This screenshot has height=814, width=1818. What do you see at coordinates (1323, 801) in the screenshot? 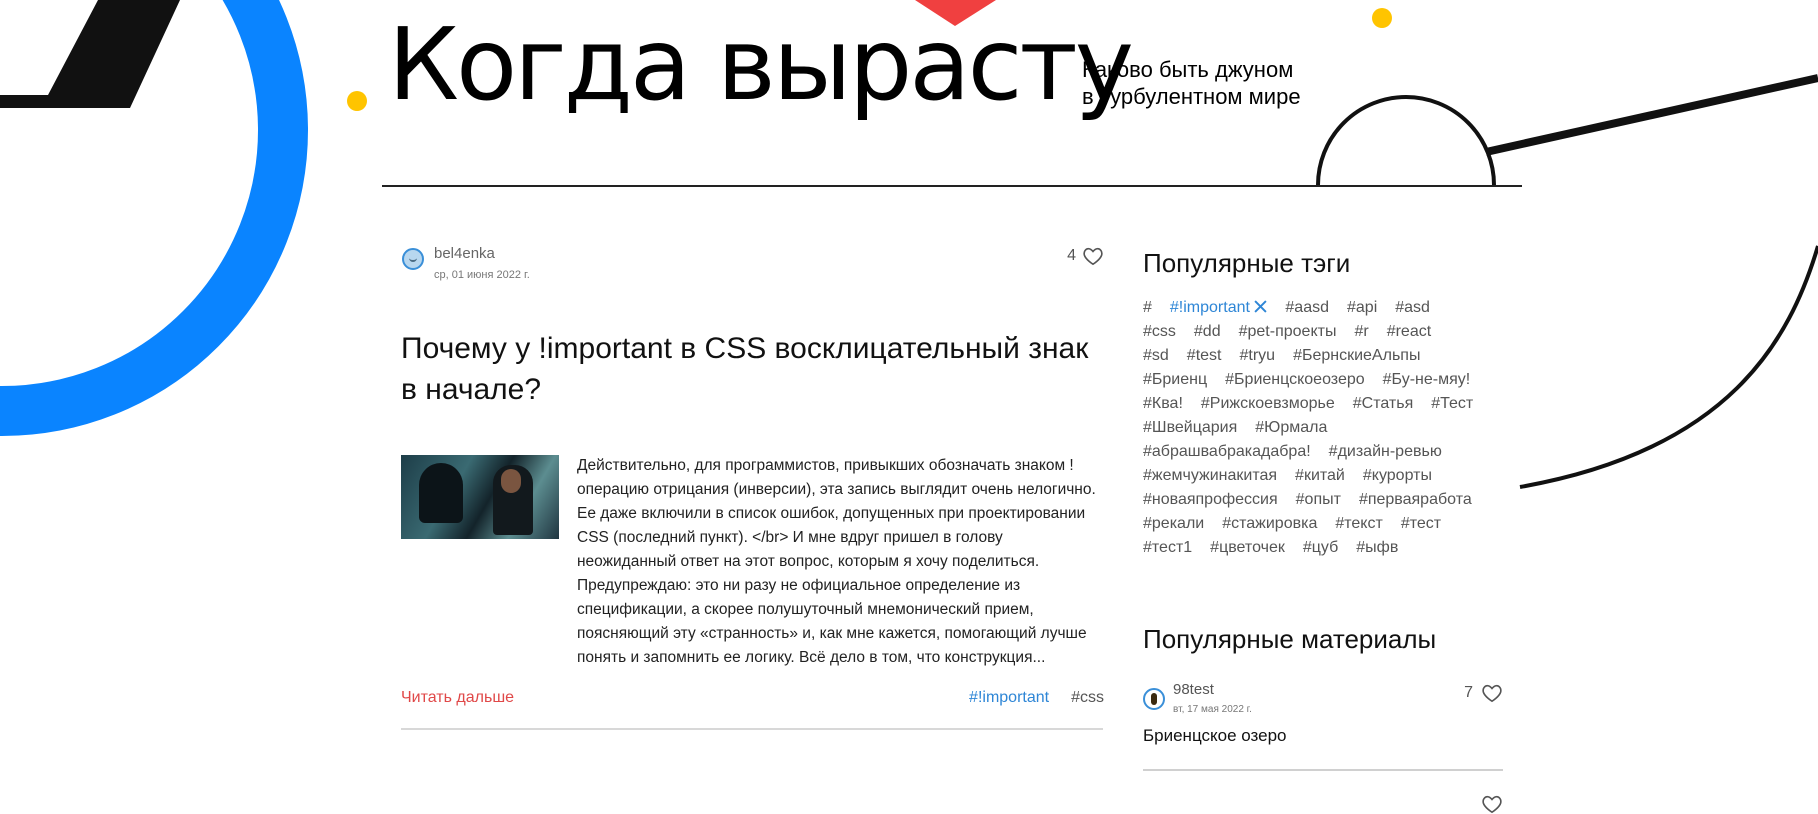
I see `popular-post-item-partial` at bounding box center [1323, 801].